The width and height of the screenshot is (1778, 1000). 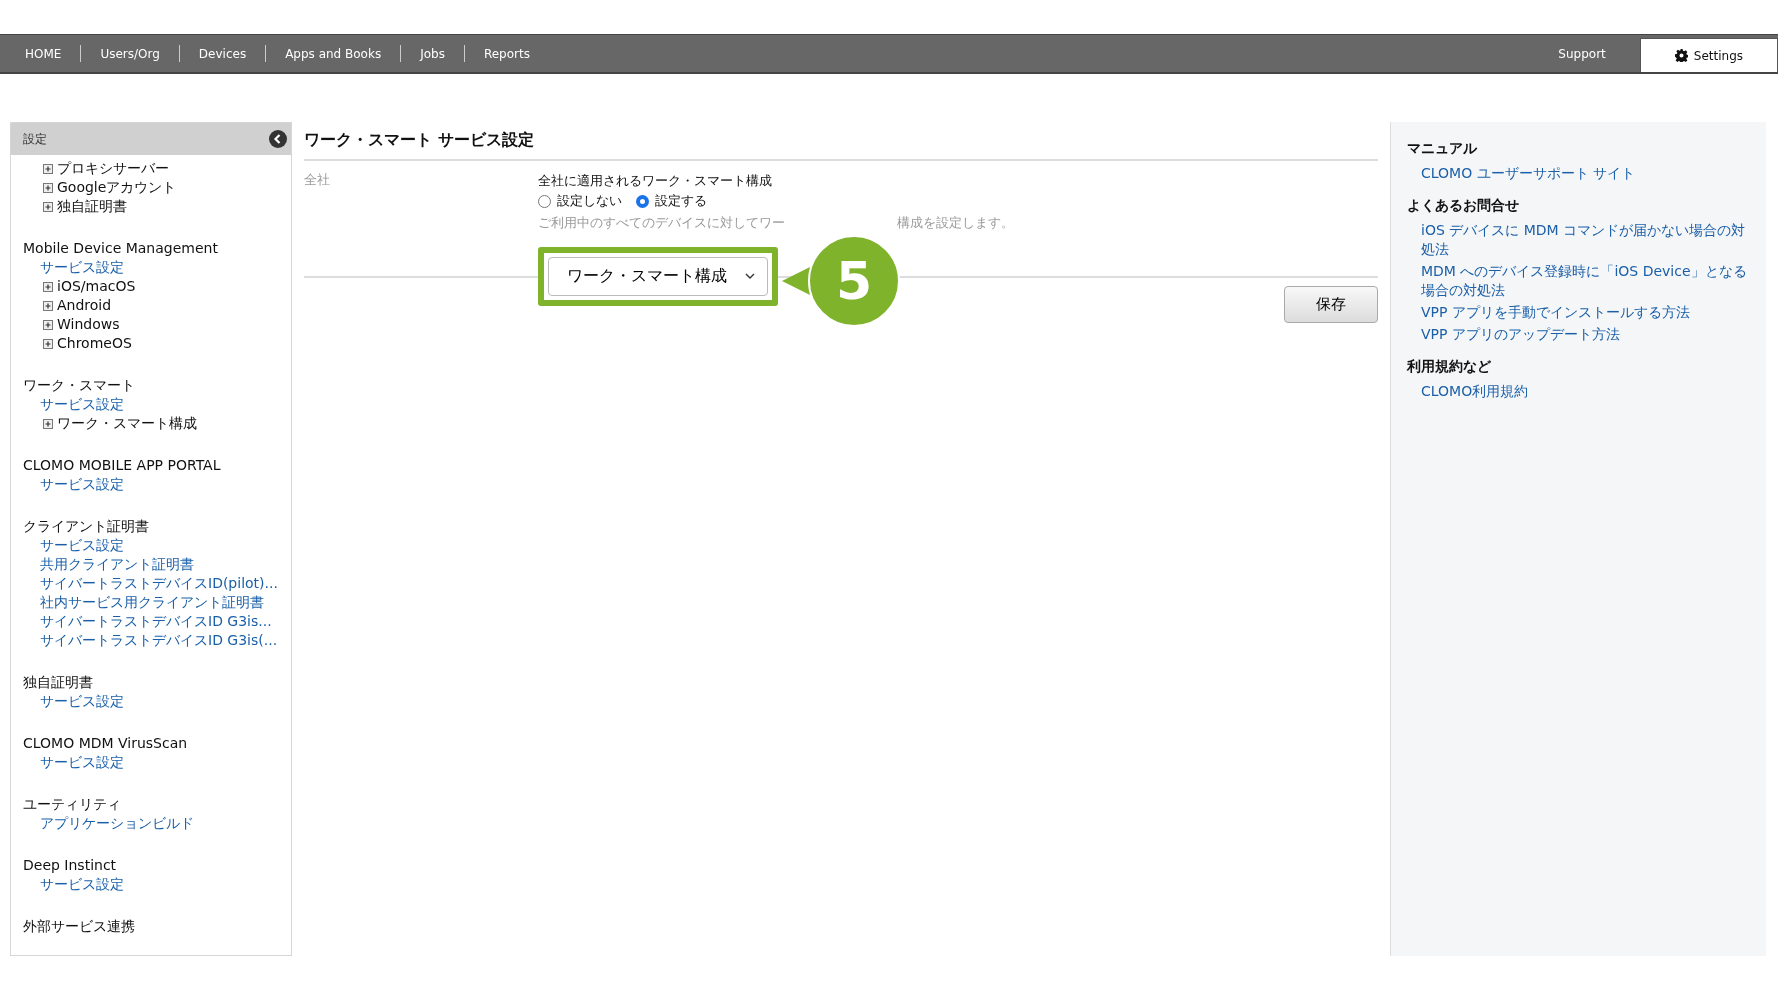 What do you see at coordinates (955, 223) in the screenshot?
I see `hint-text: 構成を設定します。` at bounding box center [955, 223].